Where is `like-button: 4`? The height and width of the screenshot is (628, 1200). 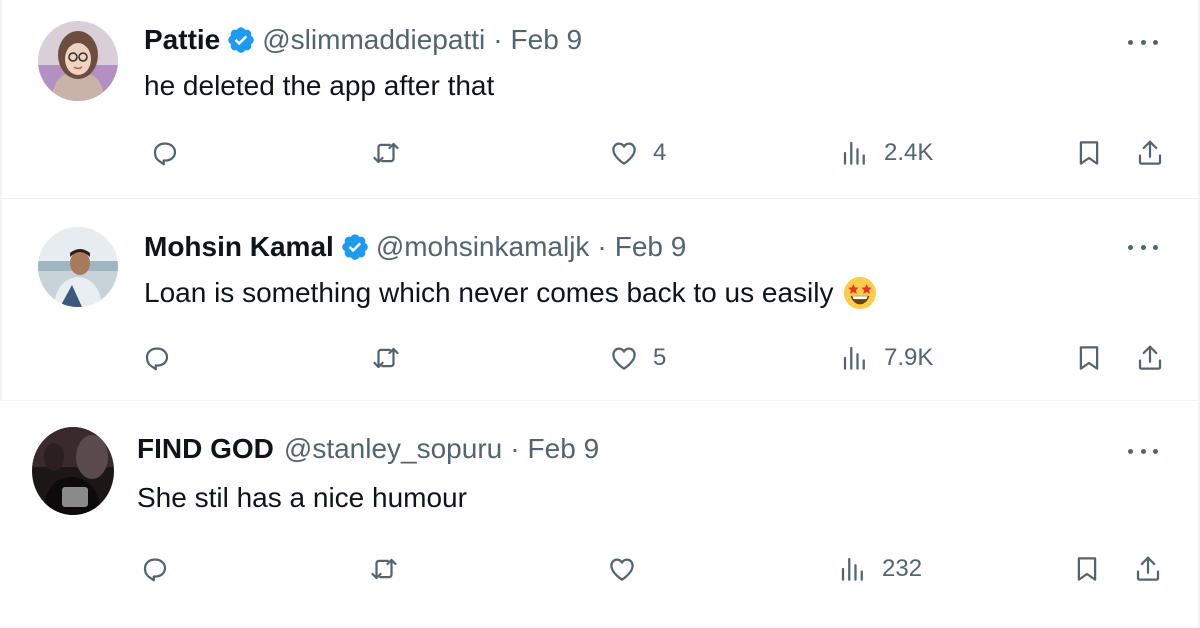 like-button: 4 is located at coordinates (637, 153).